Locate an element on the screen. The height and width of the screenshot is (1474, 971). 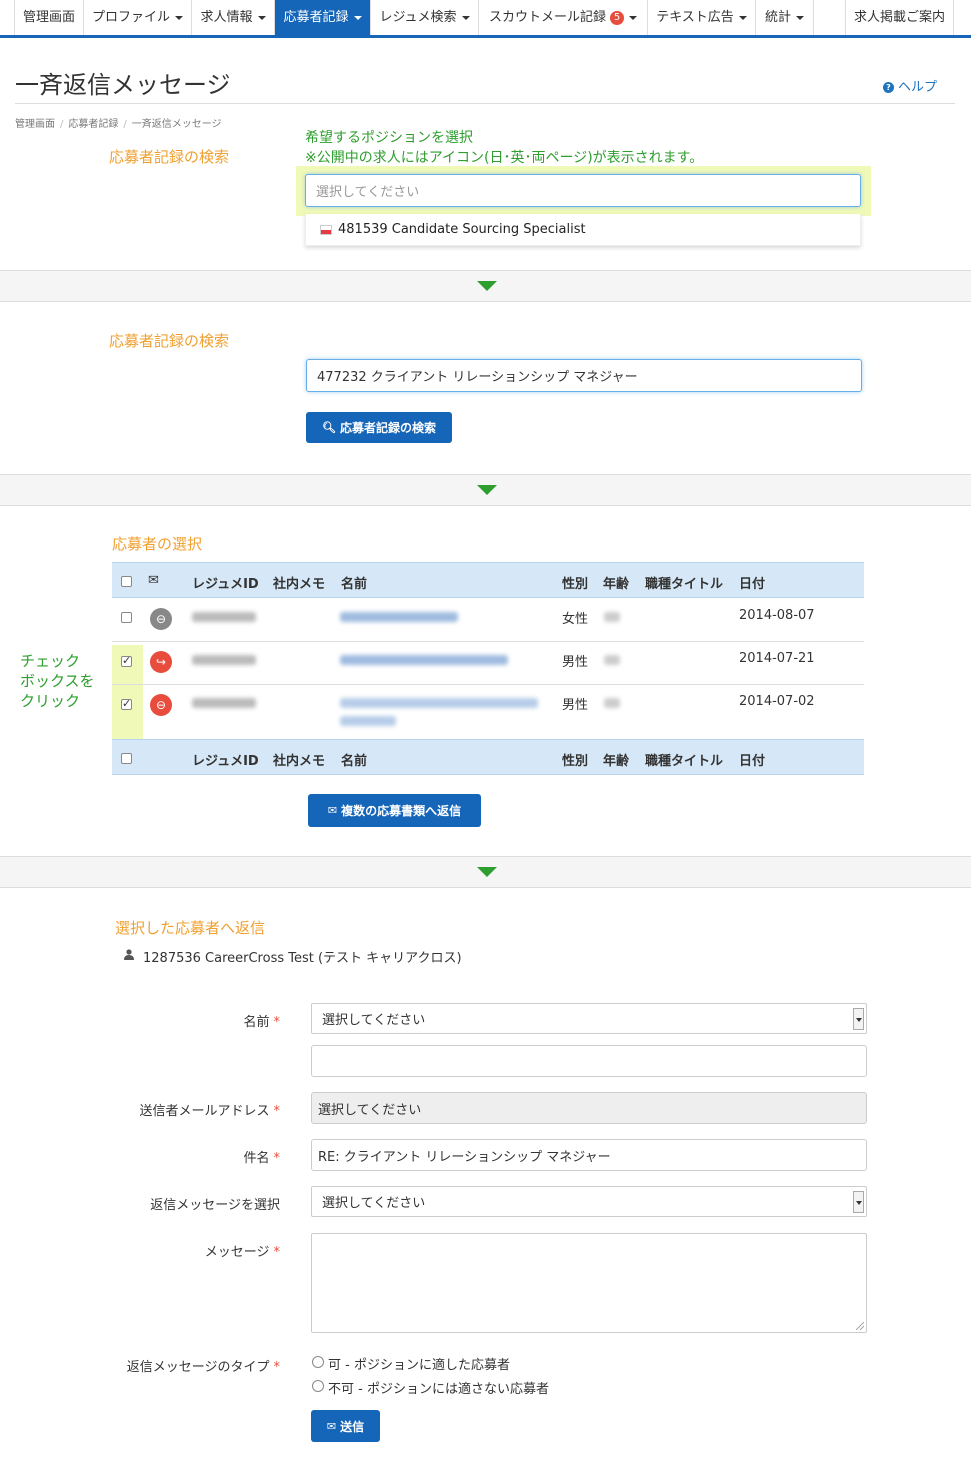
age-redacted is located at coordinates (612, 660).